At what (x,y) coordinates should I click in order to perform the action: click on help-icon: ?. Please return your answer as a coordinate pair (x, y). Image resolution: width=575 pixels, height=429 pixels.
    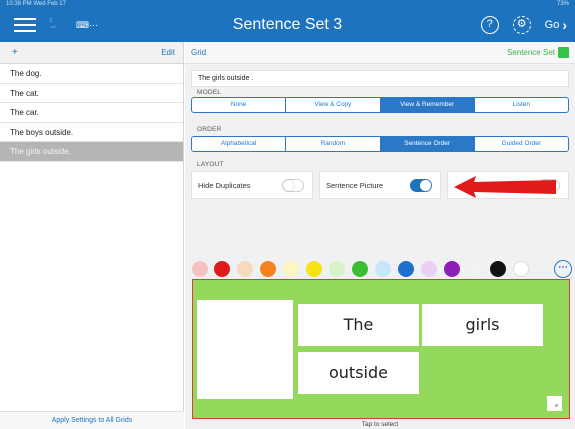
    Looking at the image, I should click on (489, 25).